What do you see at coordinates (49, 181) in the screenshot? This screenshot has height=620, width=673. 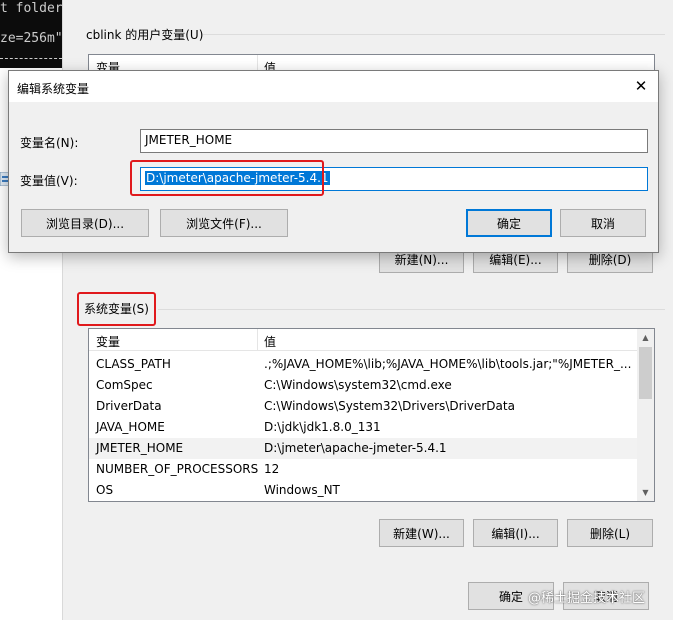 I see `variable-value-label: 变量值(V):` at bounding box center [49, 181].